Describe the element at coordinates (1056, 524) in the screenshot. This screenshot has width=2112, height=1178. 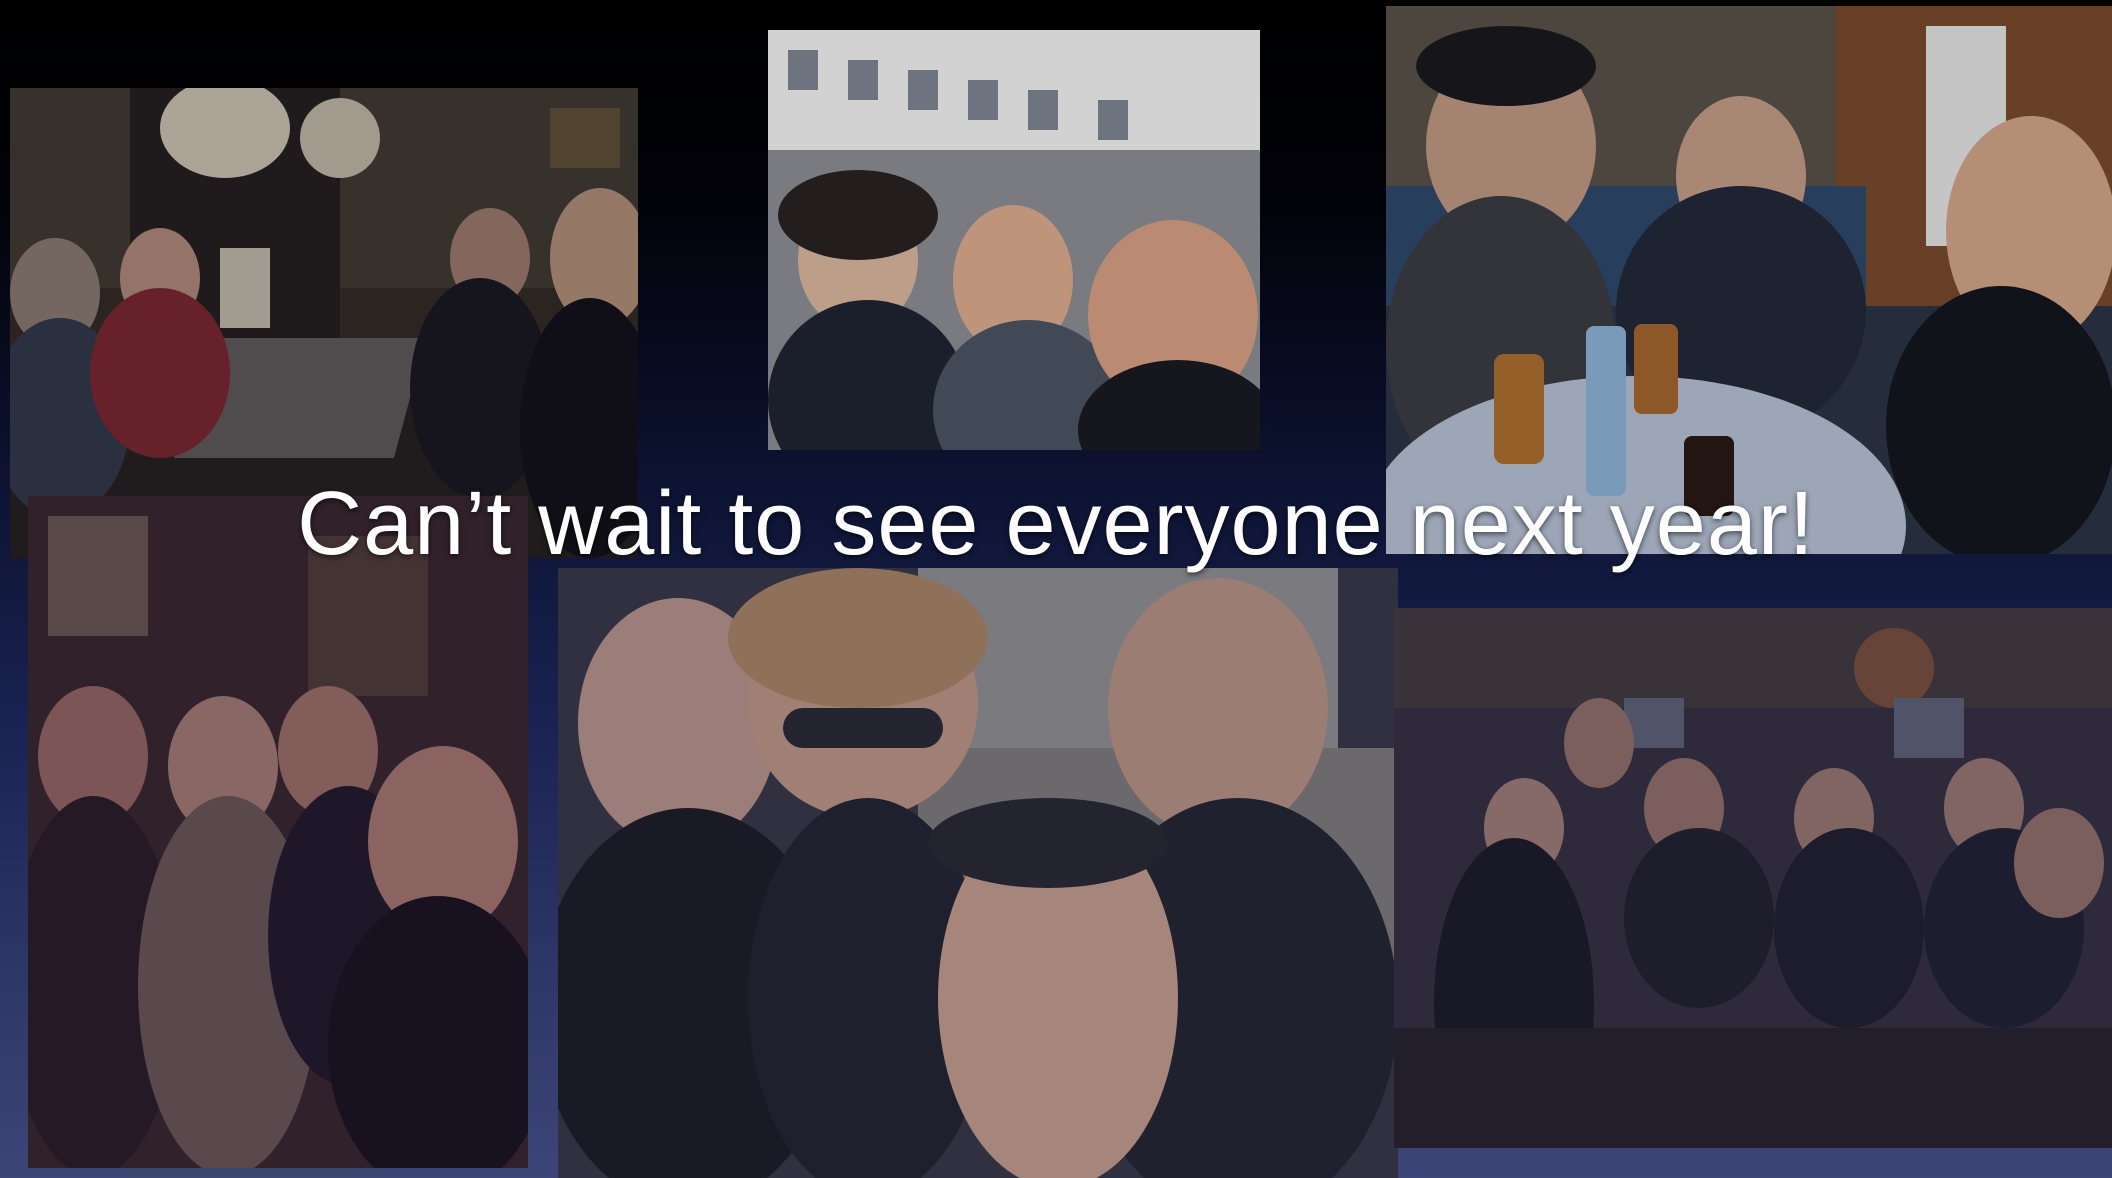
I see `slide-caption: Can’t wait to see everyone next year!` at that location.